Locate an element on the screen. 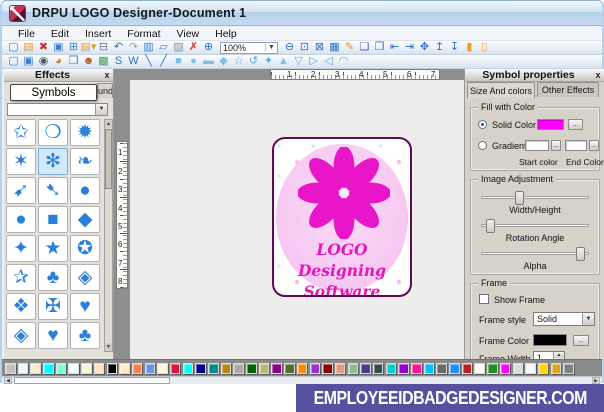  line-tool-button: ╲ is located at coordinates (148, 61).